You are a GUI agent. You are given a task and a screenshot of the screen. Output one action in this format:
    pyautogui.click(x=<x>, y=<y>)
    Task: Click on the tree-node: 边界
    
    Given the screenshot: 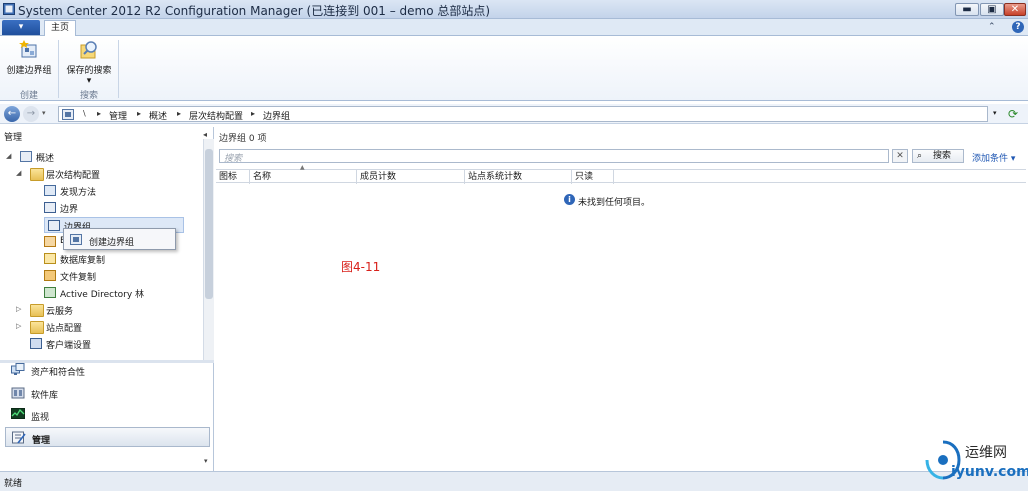 What is the action you would take?
    pyautogui.click(x=100, y=208)
    